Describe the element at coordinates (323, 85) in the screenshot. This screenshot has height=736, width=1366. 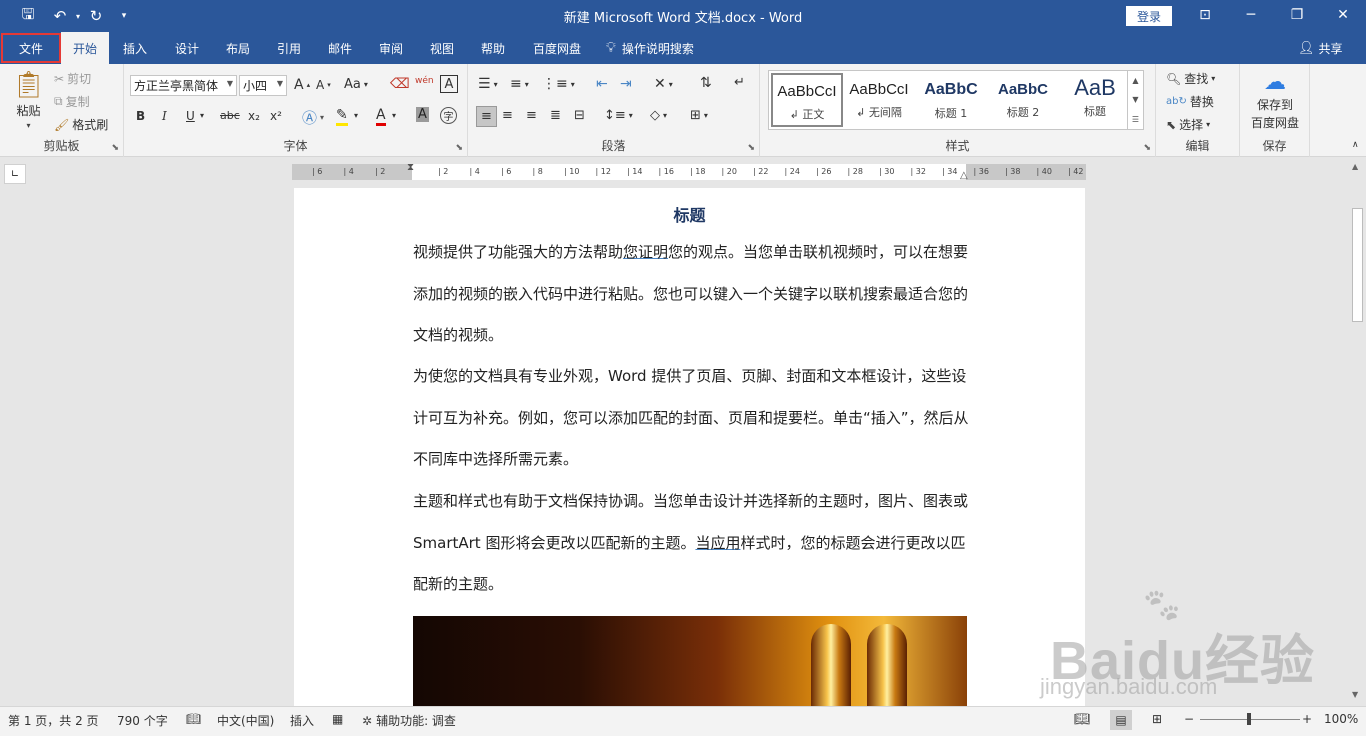
I see `shrink-font-icon: A ▾` at that location.